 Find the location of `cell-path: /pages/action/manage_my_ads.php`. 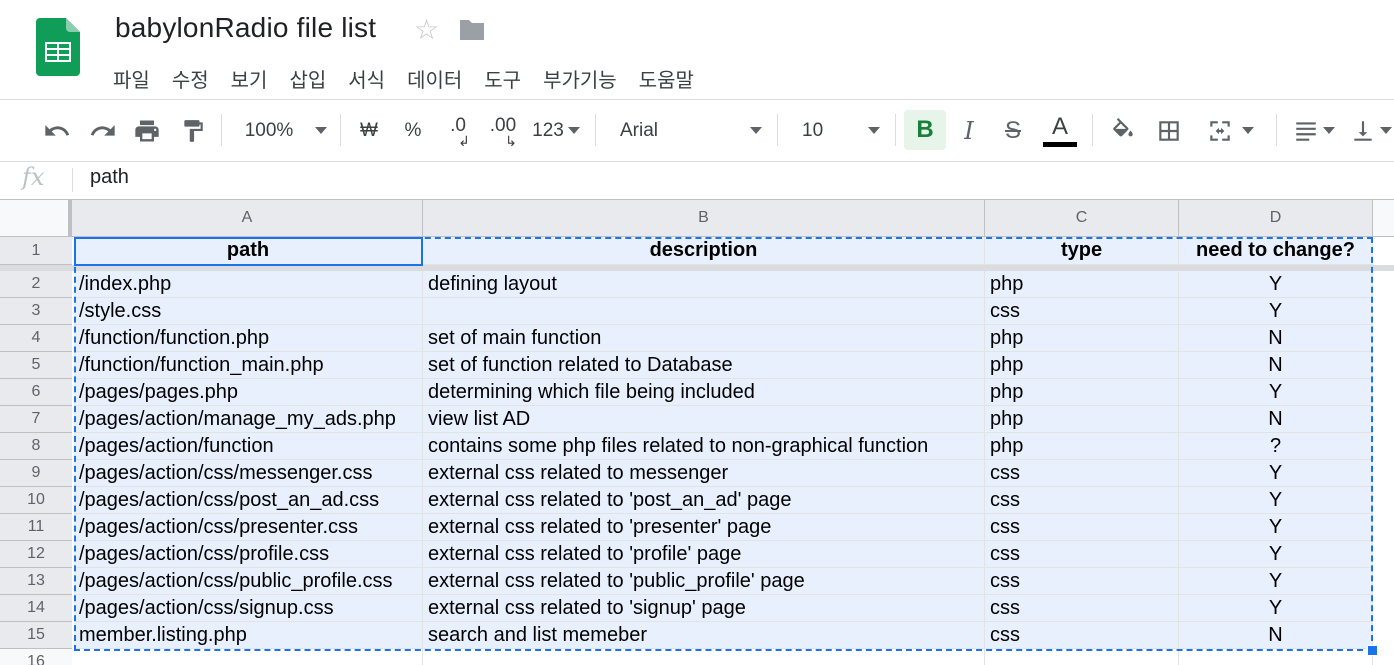

cell-path: /pages/action/manage_my_ads.php is located at coordinates (248, 419).